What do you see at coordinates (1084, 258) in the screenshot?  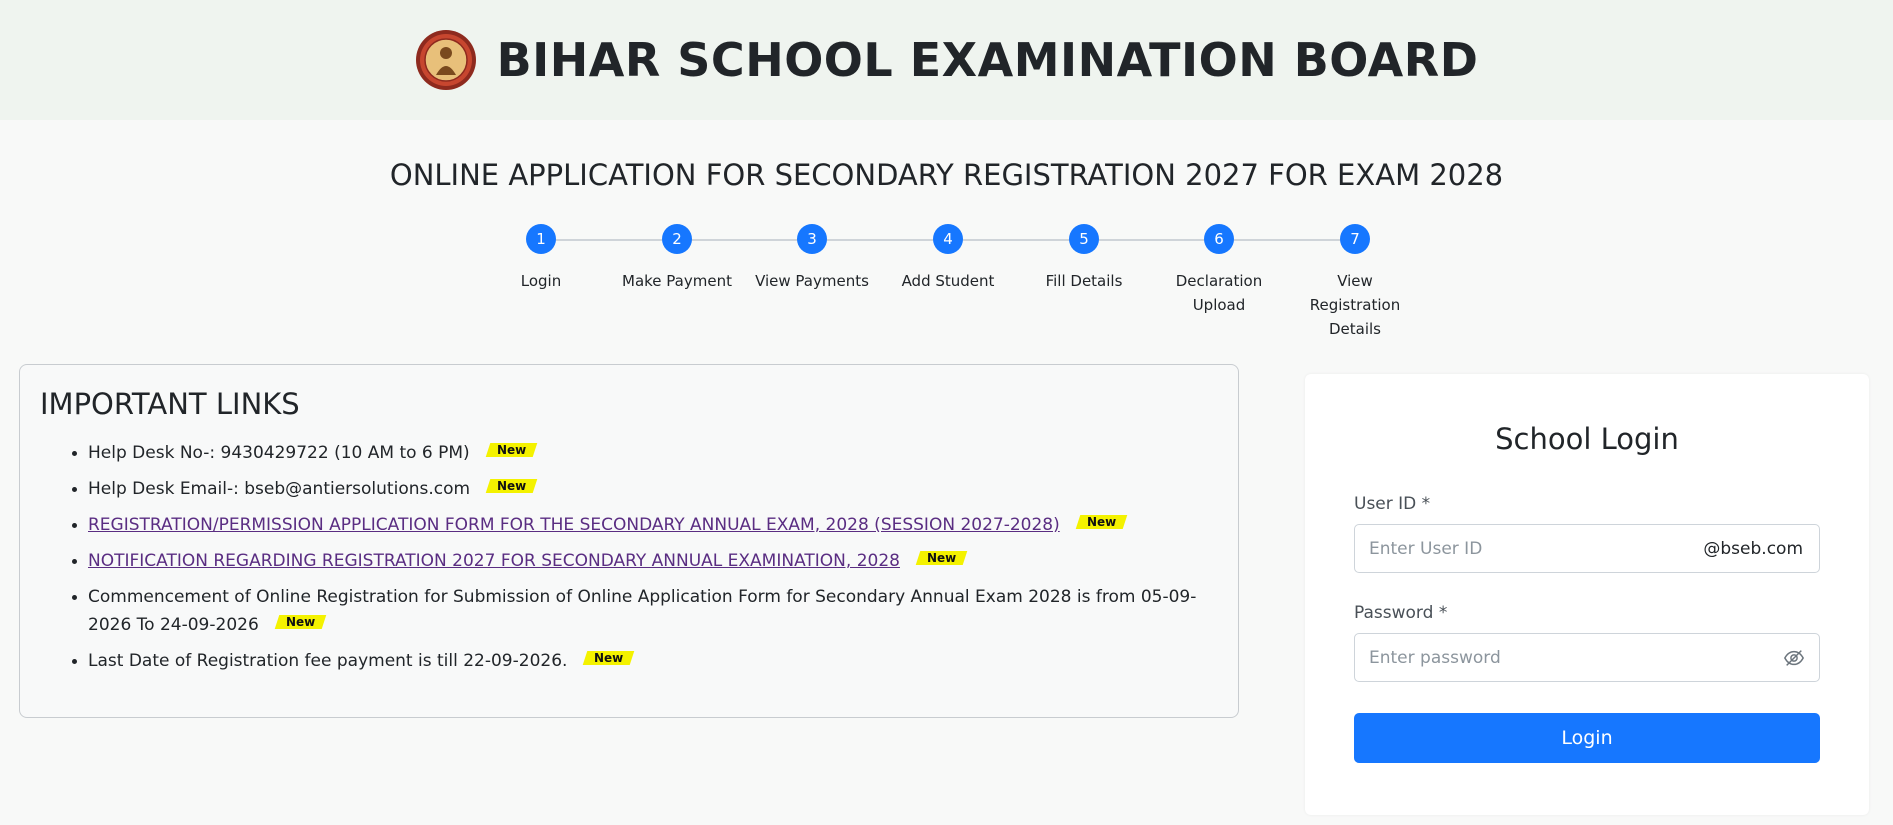 I see `step-fill-details: 5 Fill Details` at bounding box center [1084, 258].